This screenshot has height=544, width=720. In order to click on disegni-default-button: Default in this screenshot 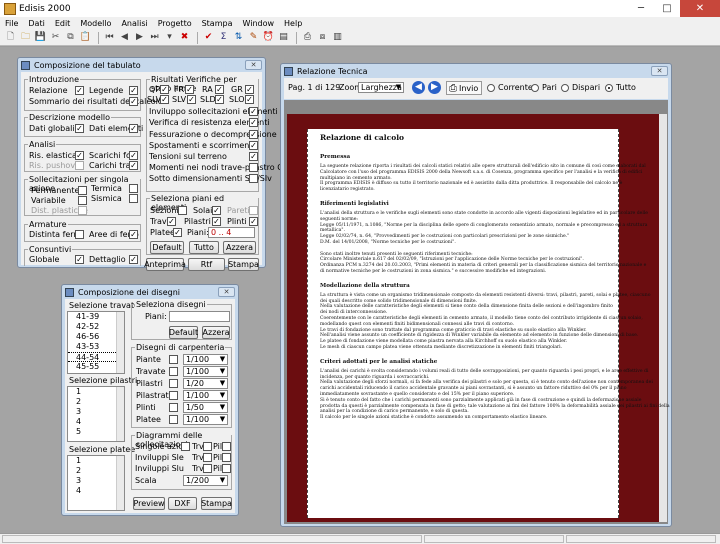, I will do `click(183, 332)`.